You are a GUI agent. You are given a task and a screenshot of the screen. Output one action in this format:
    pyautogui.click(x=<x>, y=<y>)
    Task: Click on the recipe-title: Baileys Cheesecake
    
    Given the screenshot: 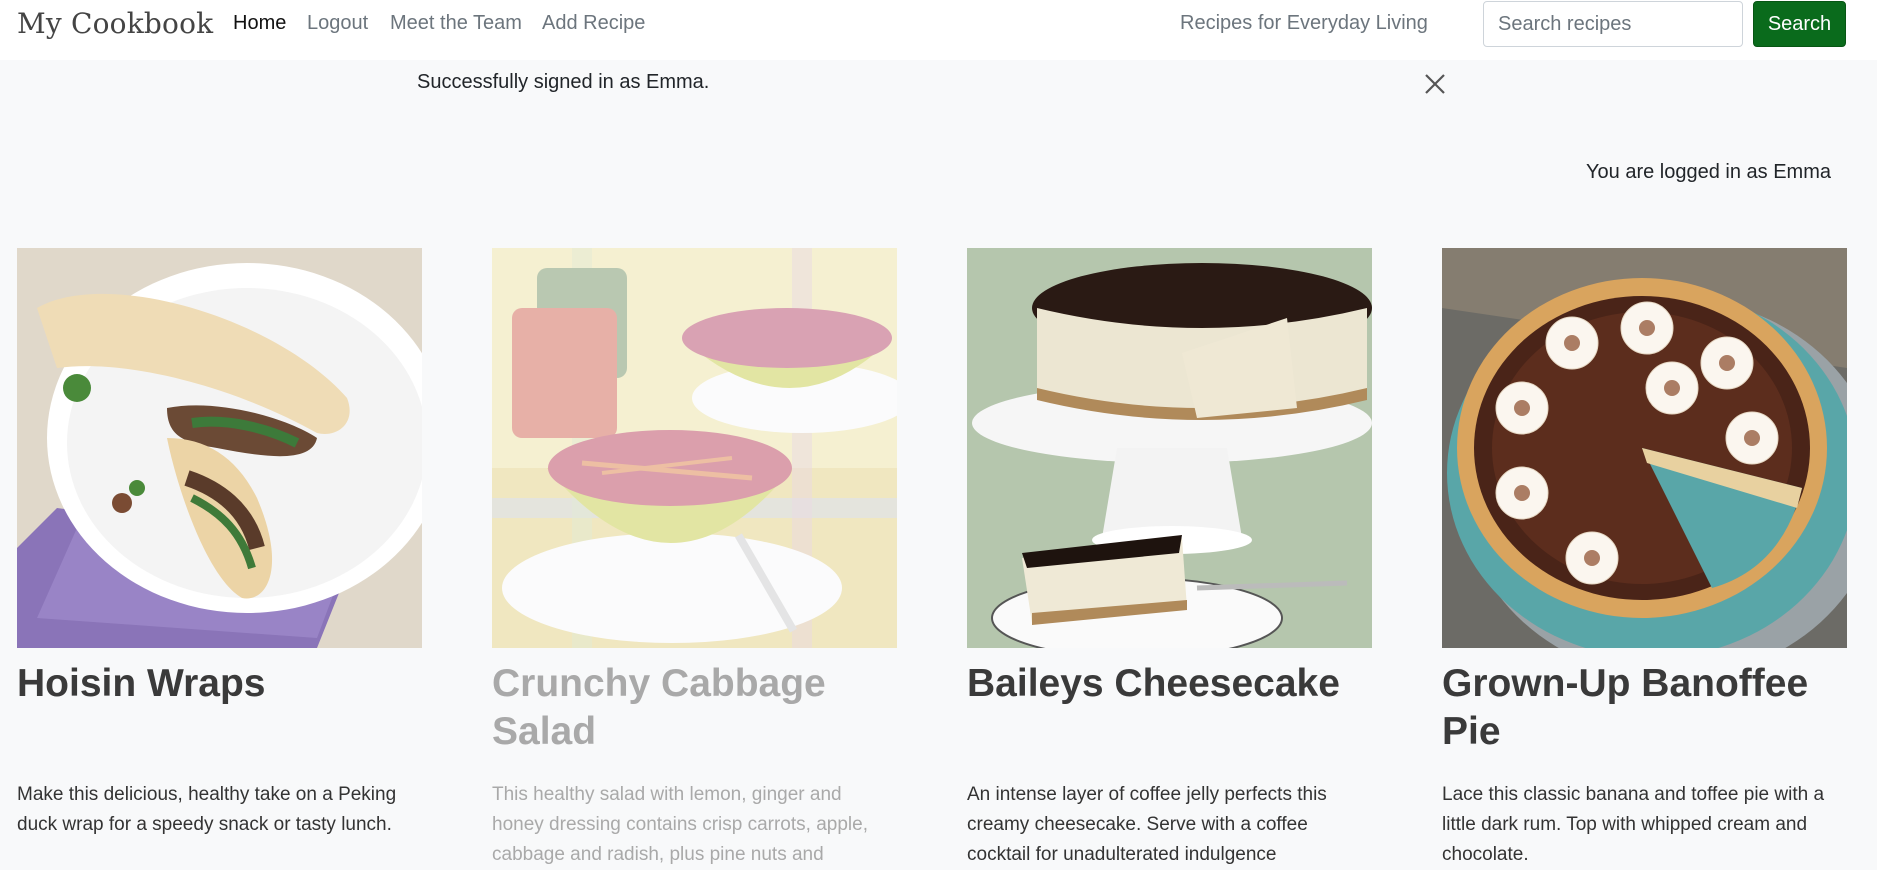 What is the action you would take?
    pyautogui.click(x=1169, y=708)
    